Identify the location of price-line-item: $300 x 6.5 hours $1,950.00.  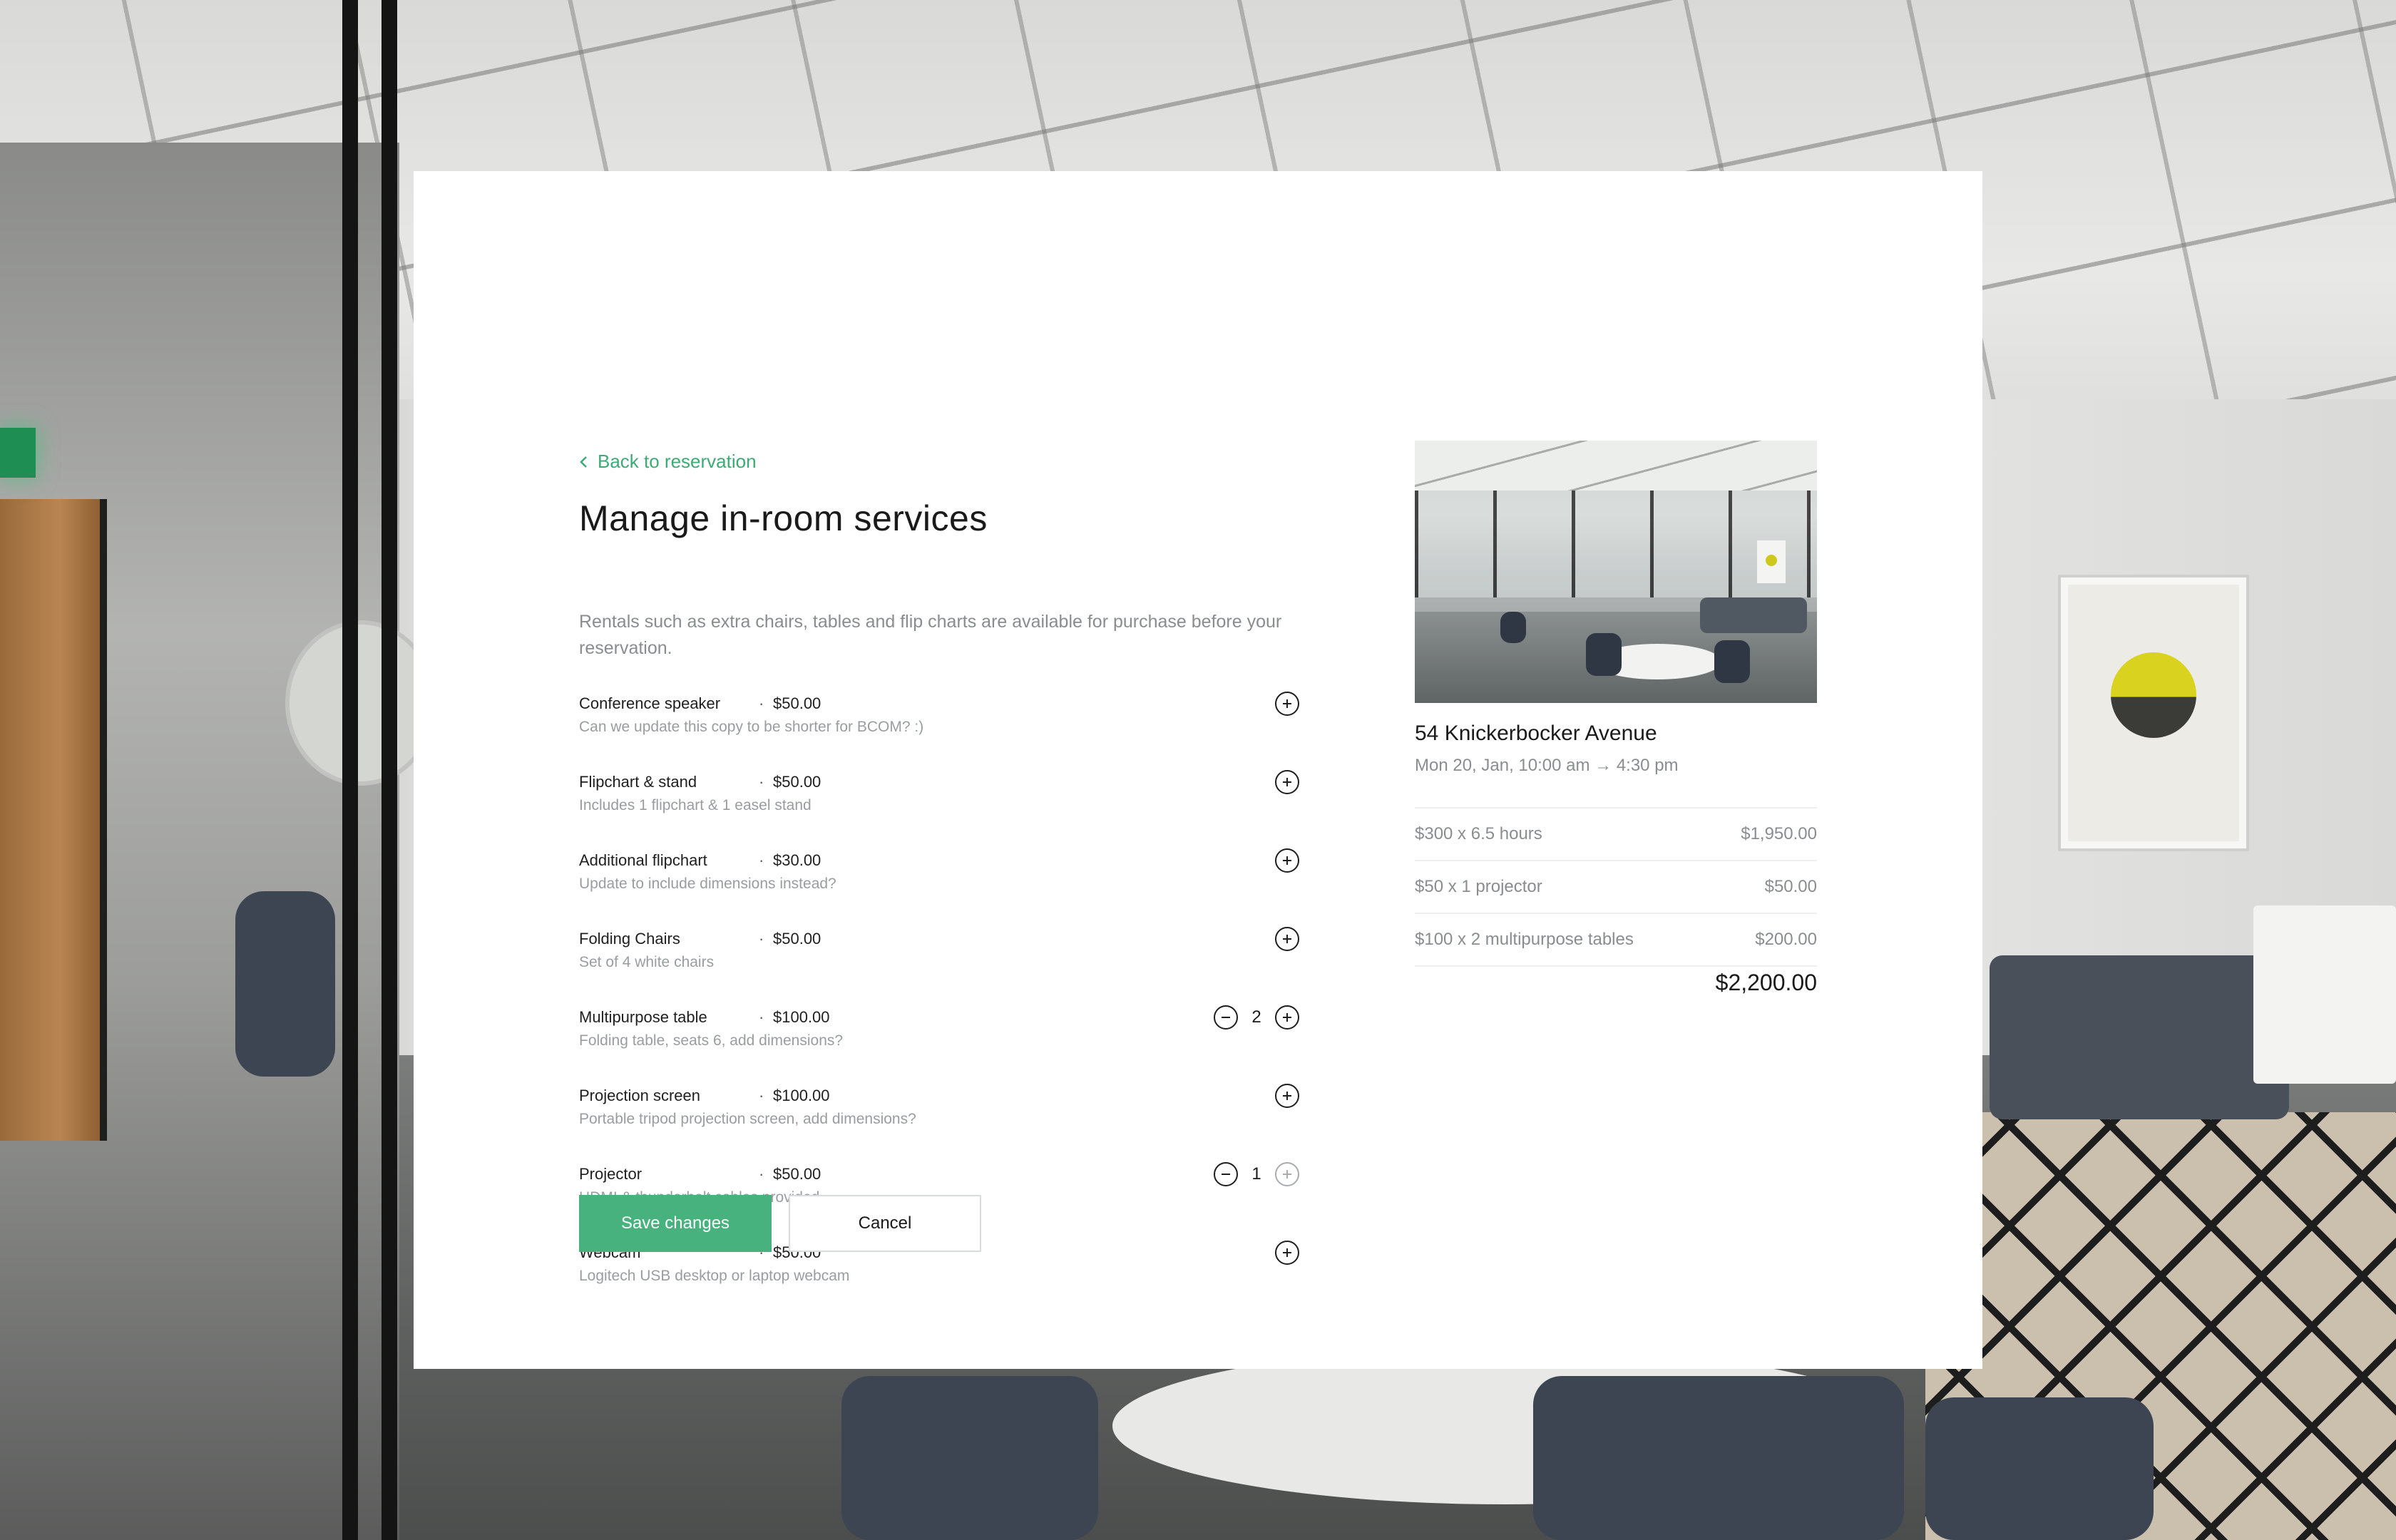
(1616, 834).